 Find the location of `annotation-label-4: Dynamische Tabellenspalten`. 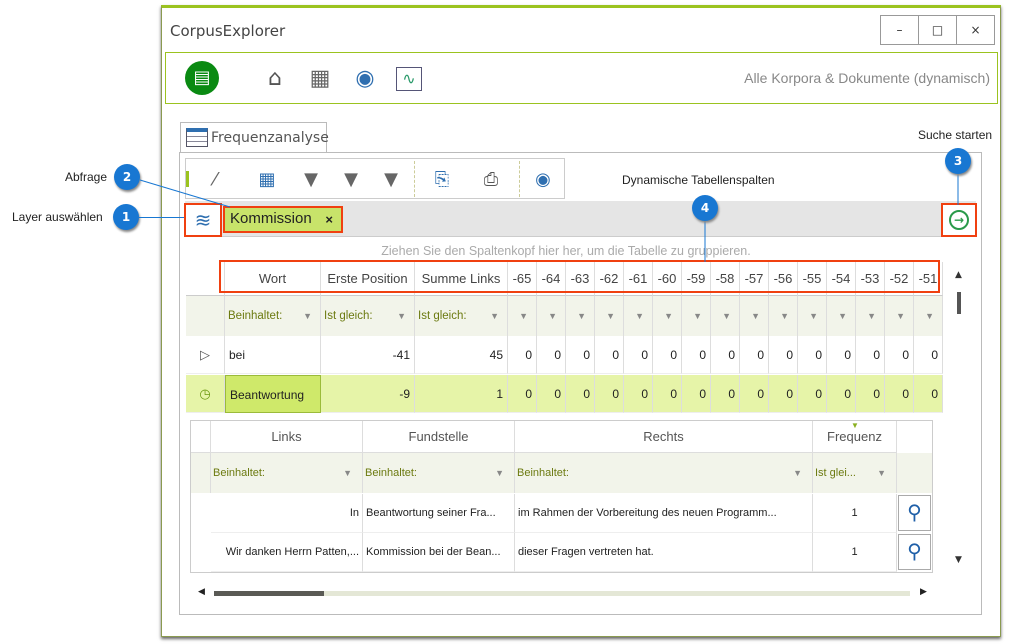

annotation-label-4: Dynamische Tabellenspalten is located at coordinates (698, 180).